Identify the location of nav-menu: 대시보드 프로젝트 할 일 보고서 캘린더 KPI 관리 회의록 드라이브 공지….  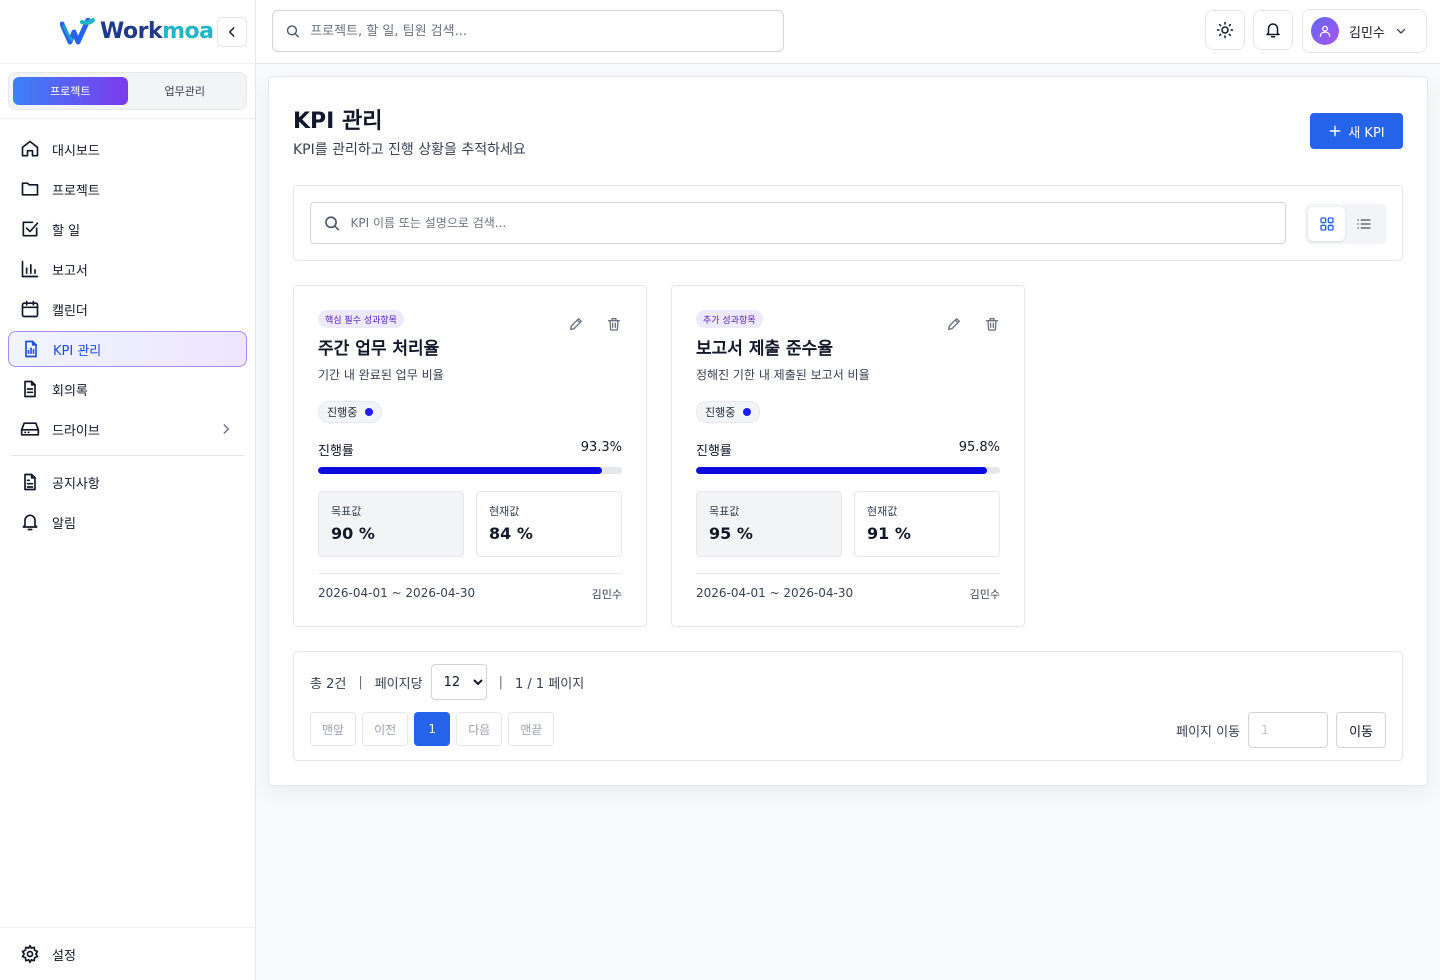
(127, 329).